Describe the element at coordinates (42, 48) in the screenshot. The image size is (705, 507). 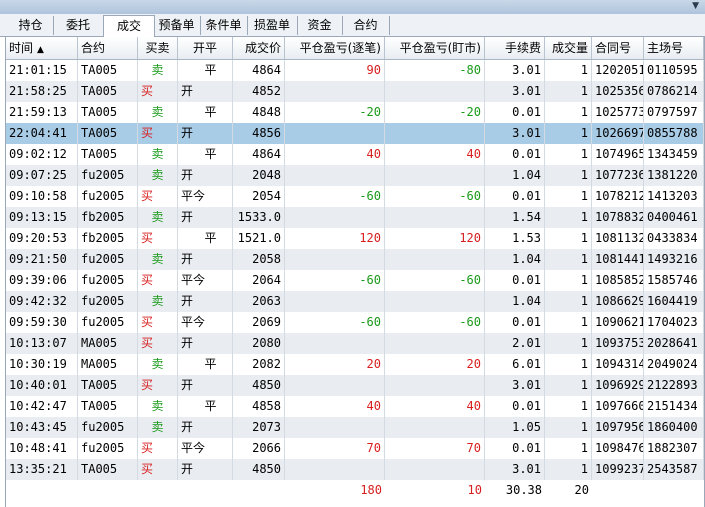
I see `column-header-0: 时间 ▲` at that location.